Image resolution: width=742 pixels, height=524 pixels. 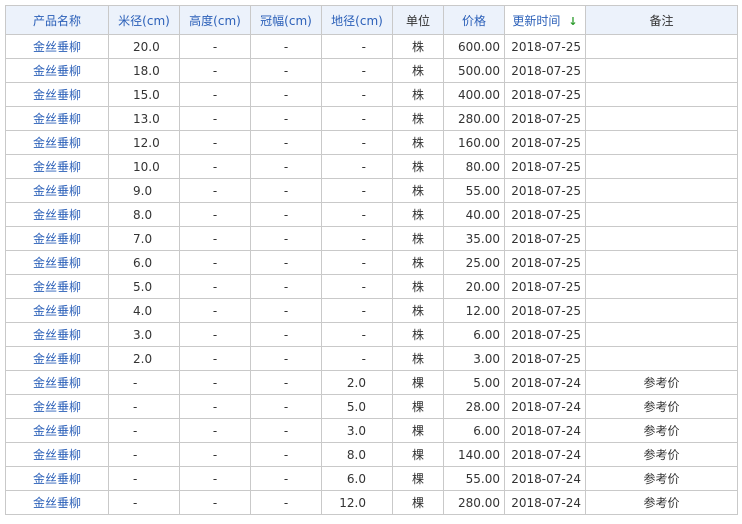 I want to click on table-row: 金丝垂柳 - - -5.0 棵 28.00 2018-07-24 参考价, so click(x=371, y=406).